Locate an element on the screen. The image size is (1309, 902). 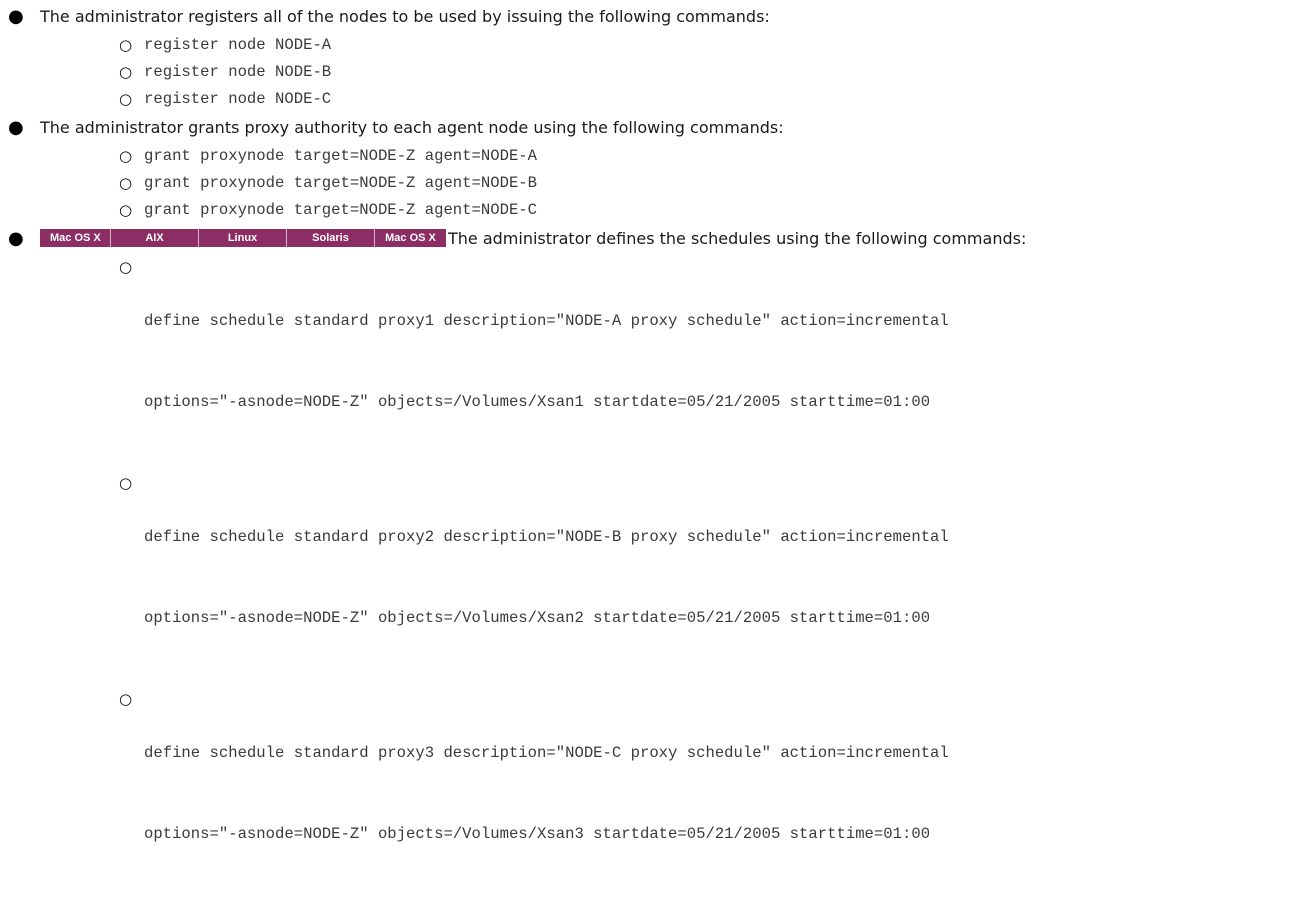
command-item: ○ register node NODE-B is located at coordinates (674, 72).